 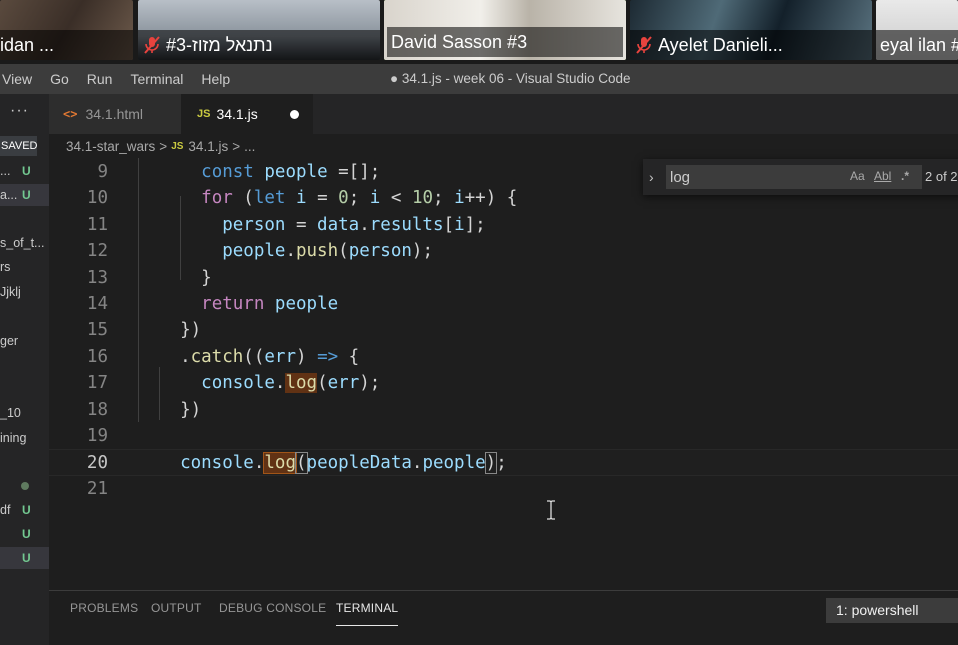 What do you see at coordinates (503, 225) in the screenshot?
I see `code-line: 11 person = data.results[i];` at bounding box center [503, 225].